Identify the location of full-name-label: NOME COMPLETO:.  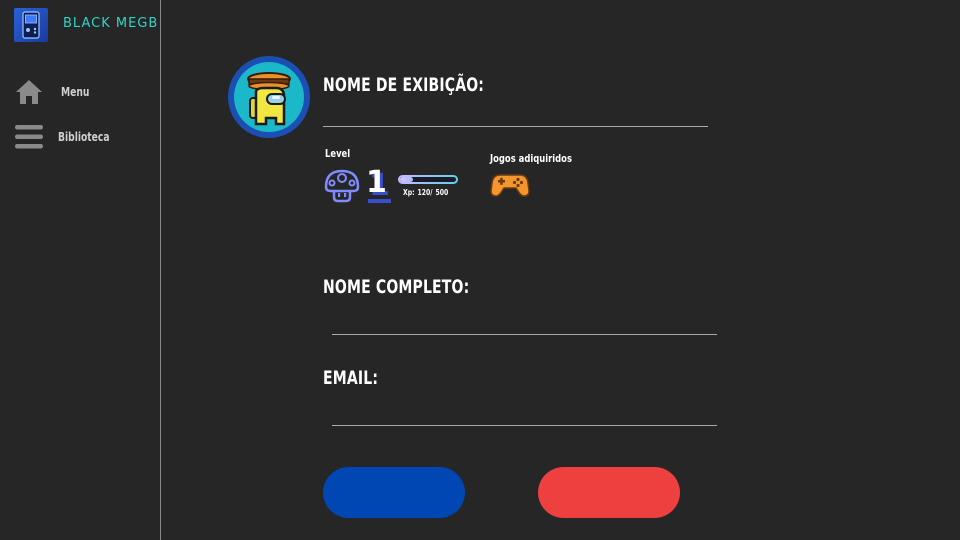
(396, 287).